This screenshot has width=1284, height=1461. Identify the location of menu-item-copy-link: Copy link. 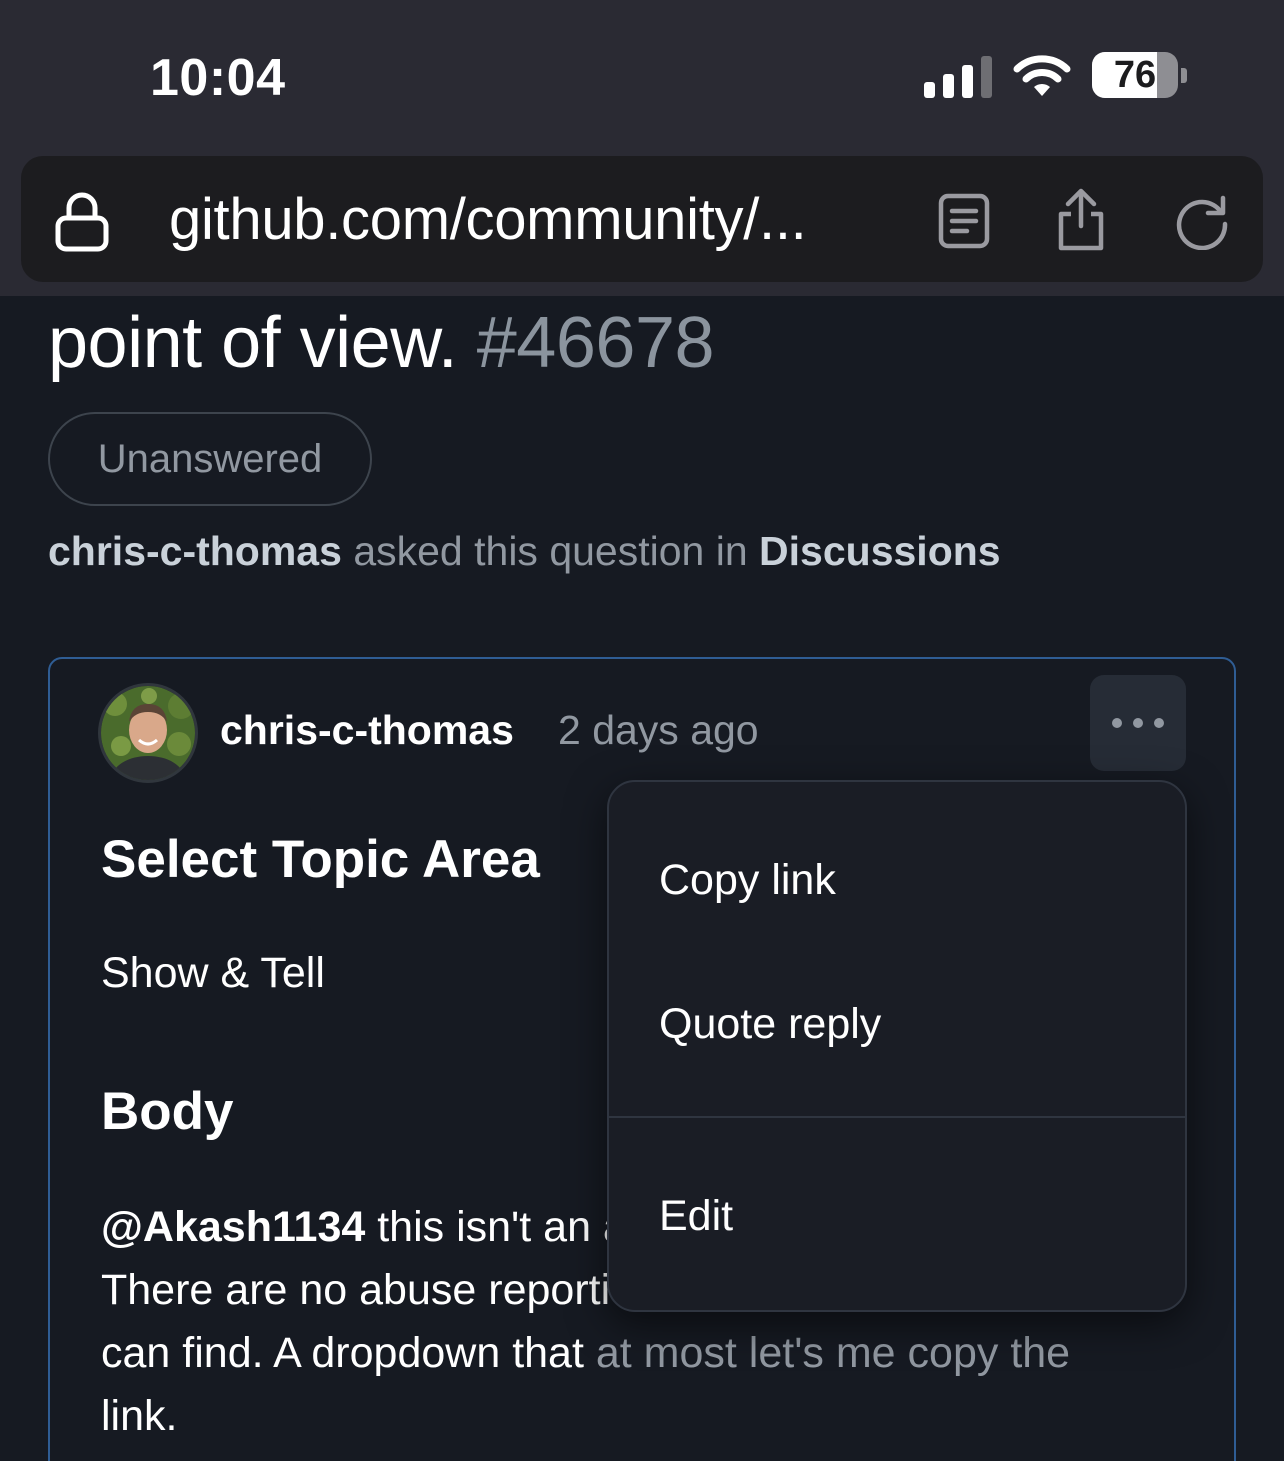
(747, 880).